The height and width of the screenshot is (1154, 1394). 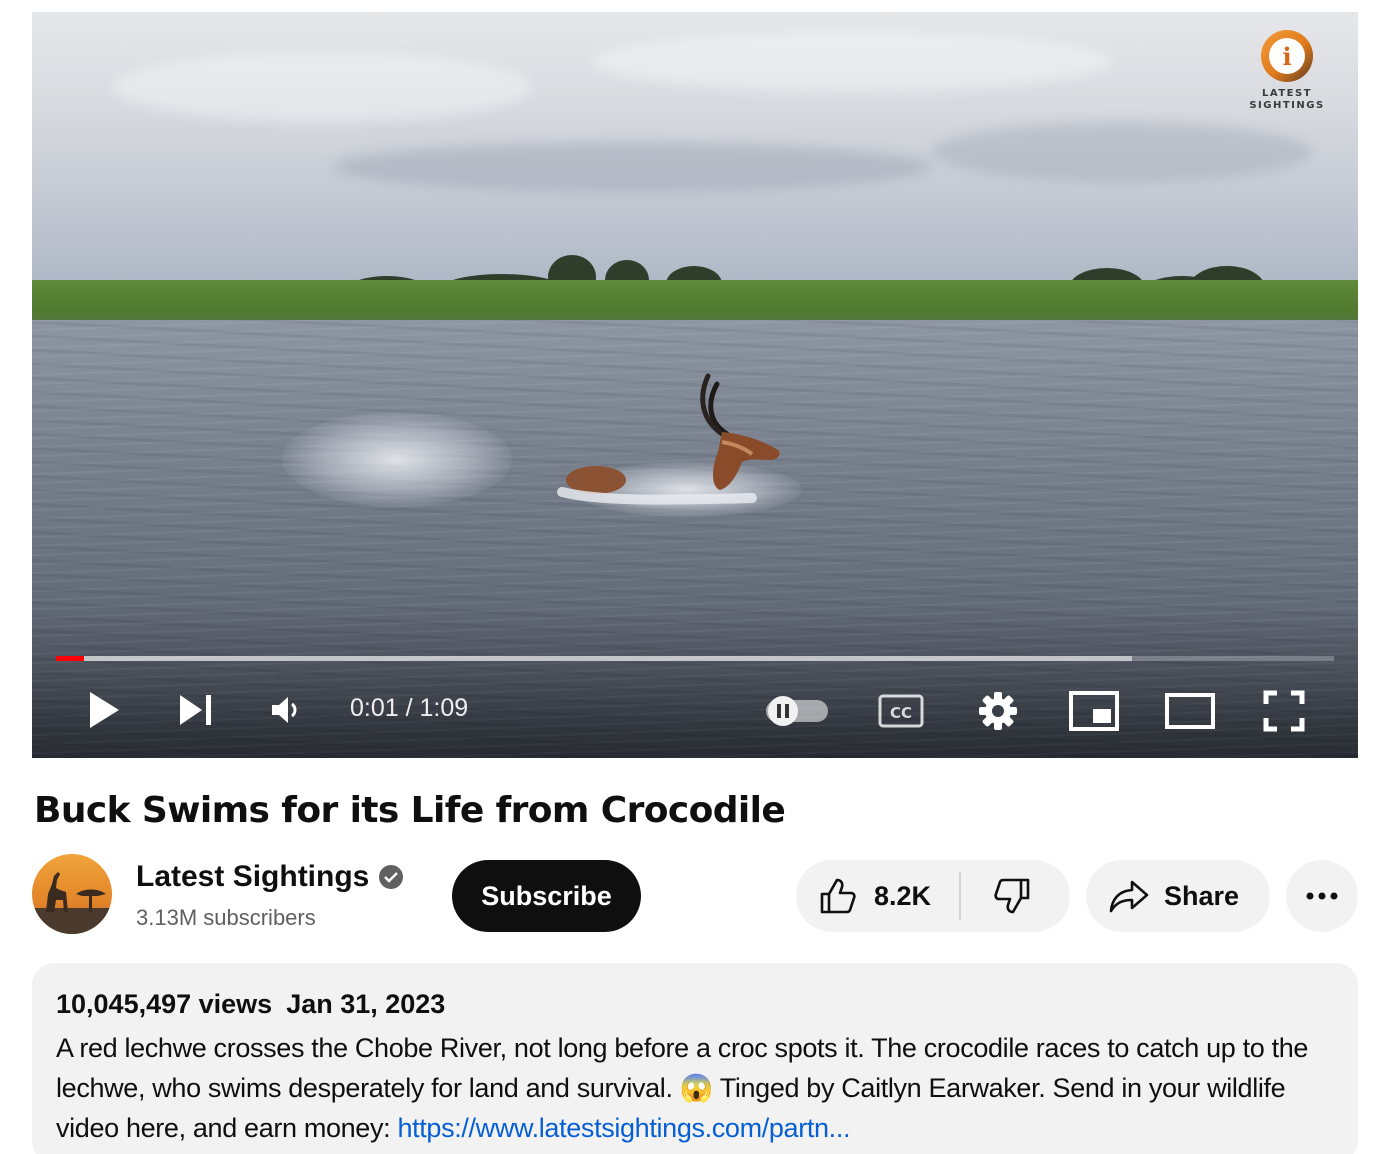 I want to click on autoplay-toggle, so click(x=797, y=711).